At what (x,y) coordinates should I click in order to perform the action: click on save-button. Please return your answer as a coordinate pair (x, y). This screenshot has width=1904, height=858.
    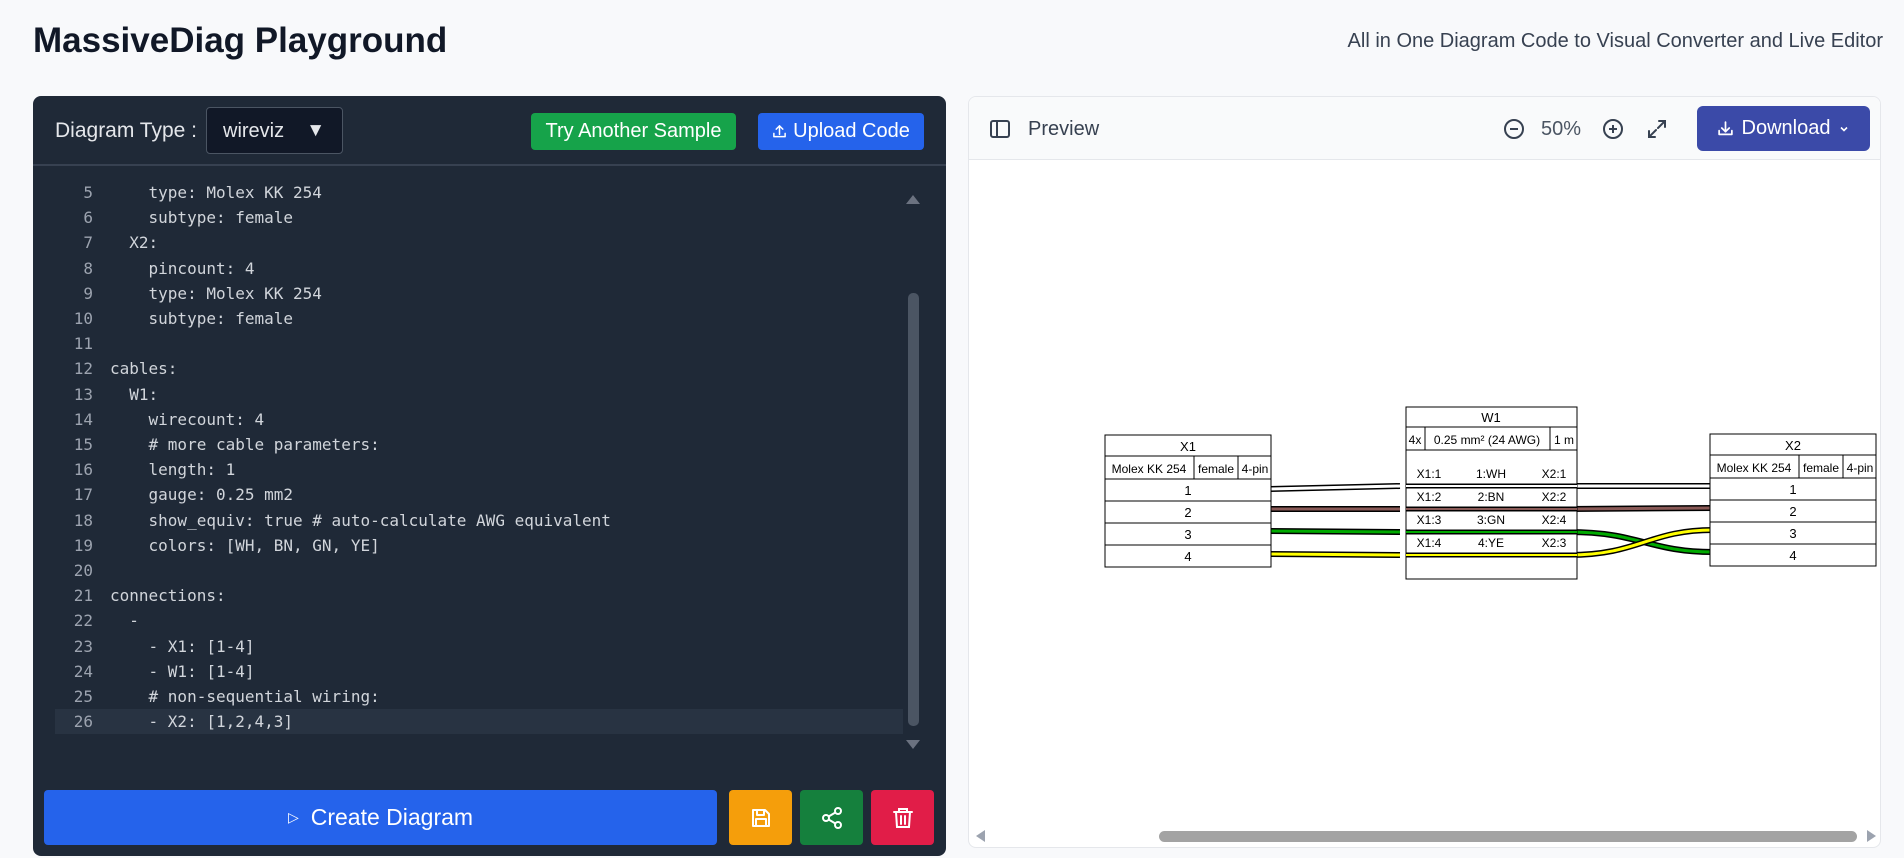
    Looking at the image, I should click on (760, 817).